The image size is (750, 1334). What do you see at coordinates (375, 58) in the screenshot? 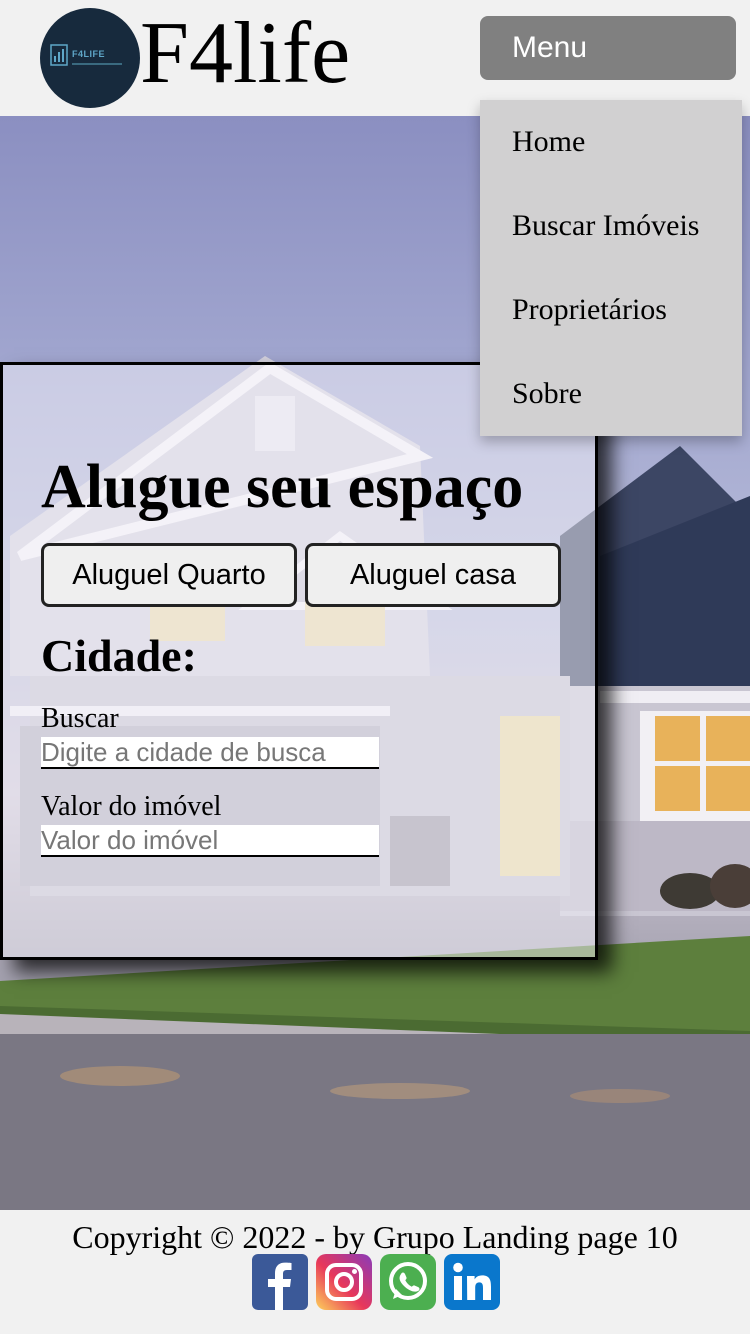
I see `site-header: F4LIFE F4life Menu` at bounding box center [375, 58].